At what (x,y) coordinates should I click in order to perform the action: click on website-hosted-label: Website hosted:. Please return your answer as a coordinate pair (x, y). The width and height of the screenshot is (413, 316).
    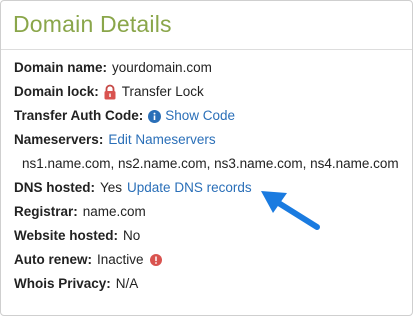
    Looking at the image, I should click on (66, 235).